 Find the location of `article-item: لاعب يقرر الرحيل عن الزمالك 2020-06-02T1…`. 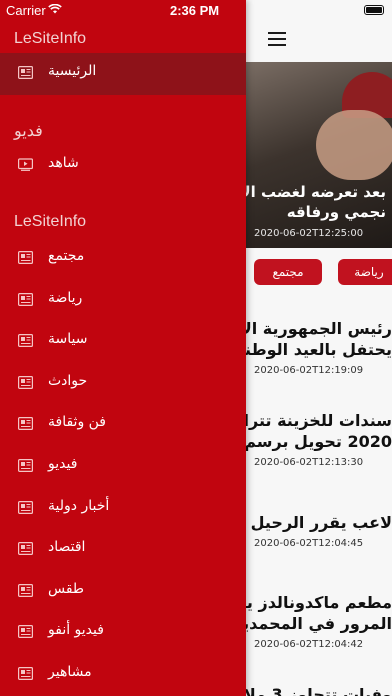

article-item: لاعب يقرر الرحيل عن الزمالك 2020-06-02T1… is located at coordinates (319, 534).